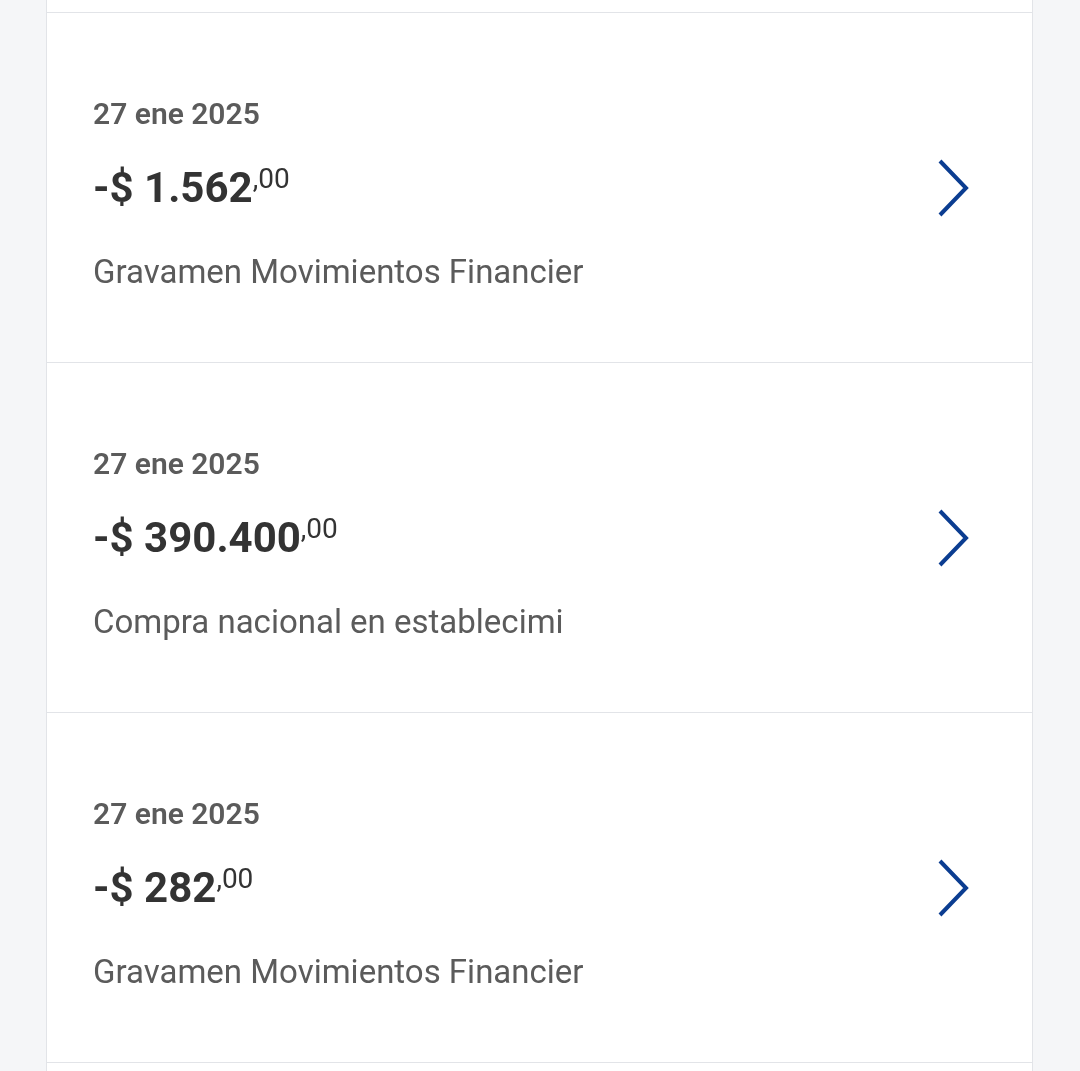  What do you see at coordinates (329, 622) in the screenshot?
I see `transaction-description: Compra nacional en establecimi` at bounding box center [329, 622].